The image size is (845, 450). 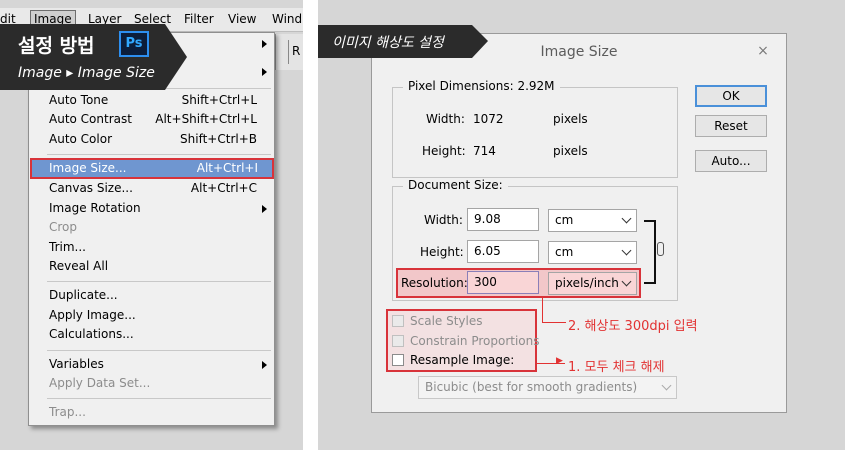 What do you see at coordinates (445, 119) in the screenshot?
I see `pixel-width-label: Width:` at bounding box center [445, 119].